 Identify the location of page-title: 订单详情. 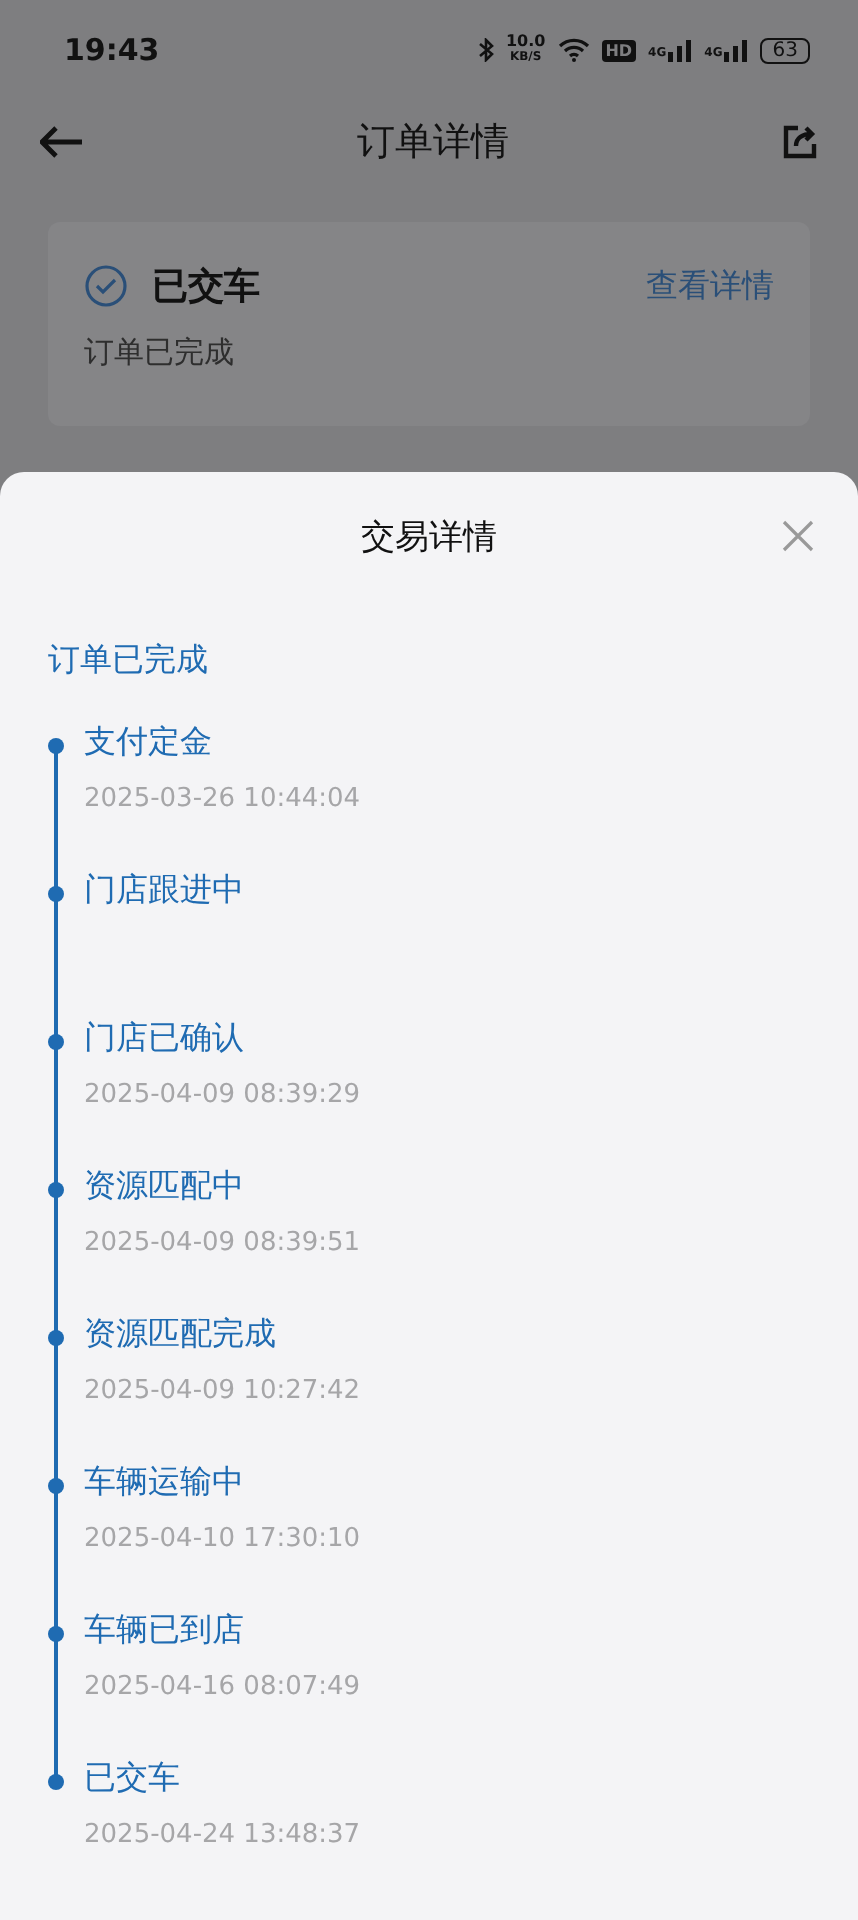
(433, 143).